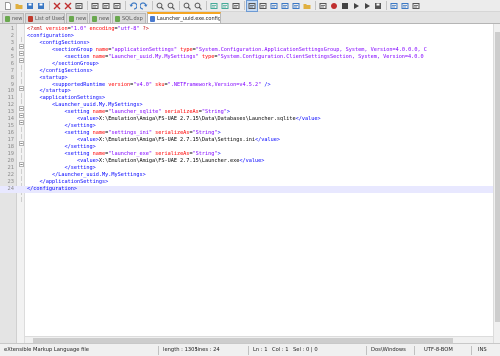 This screenshot has height=356, width=500. Describe the element at coordinates (88, 29) in the screenshot. I see `code-text: <?xml version="1.0" encoding="utf-8" ?>` at that location.